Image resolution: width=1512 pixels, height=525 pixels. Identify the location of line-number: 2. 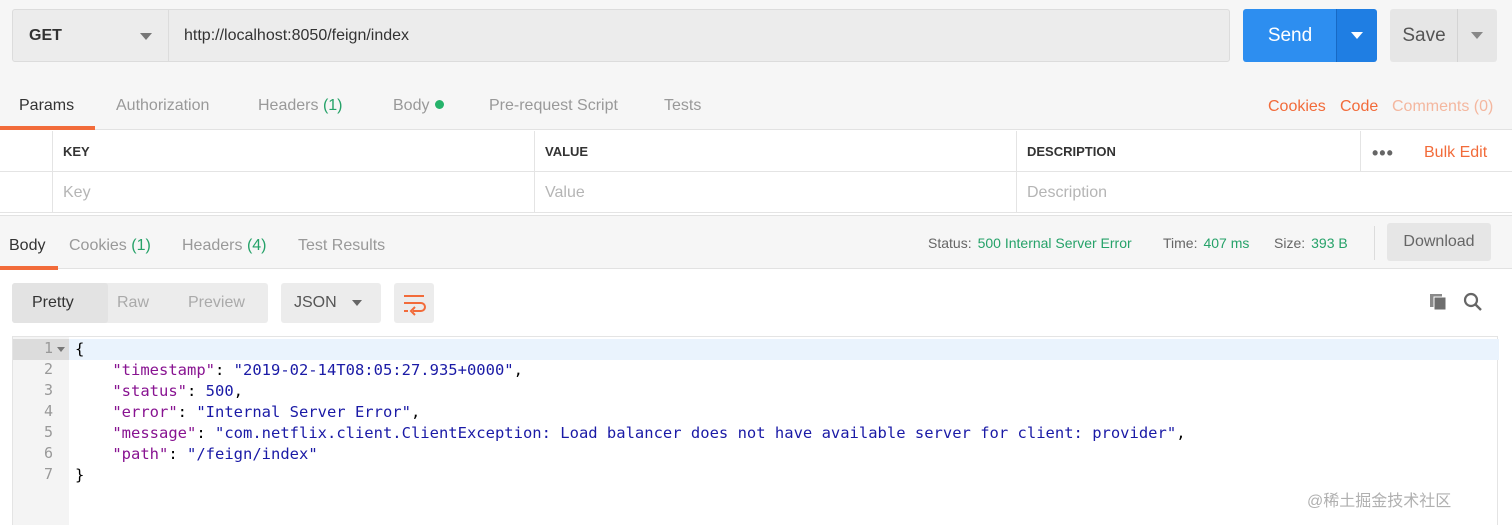
(48, 369).